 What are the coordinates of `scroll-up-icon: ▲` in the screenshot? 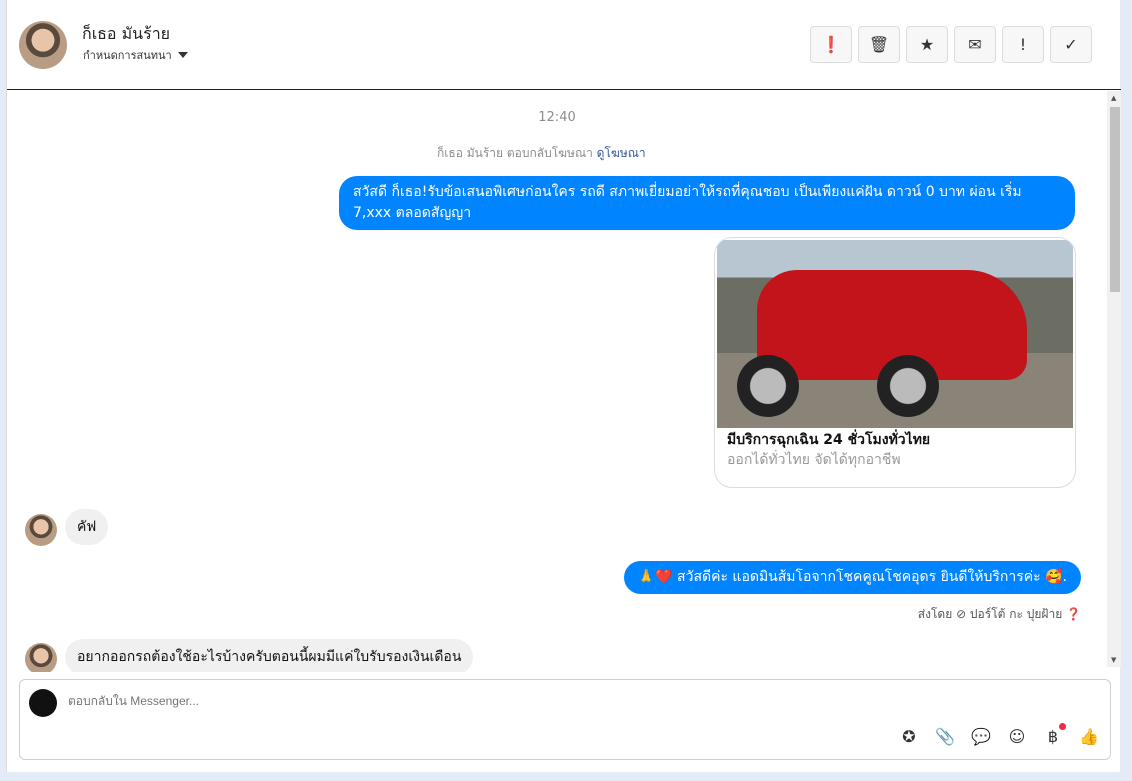 It's located at (1113, 98).